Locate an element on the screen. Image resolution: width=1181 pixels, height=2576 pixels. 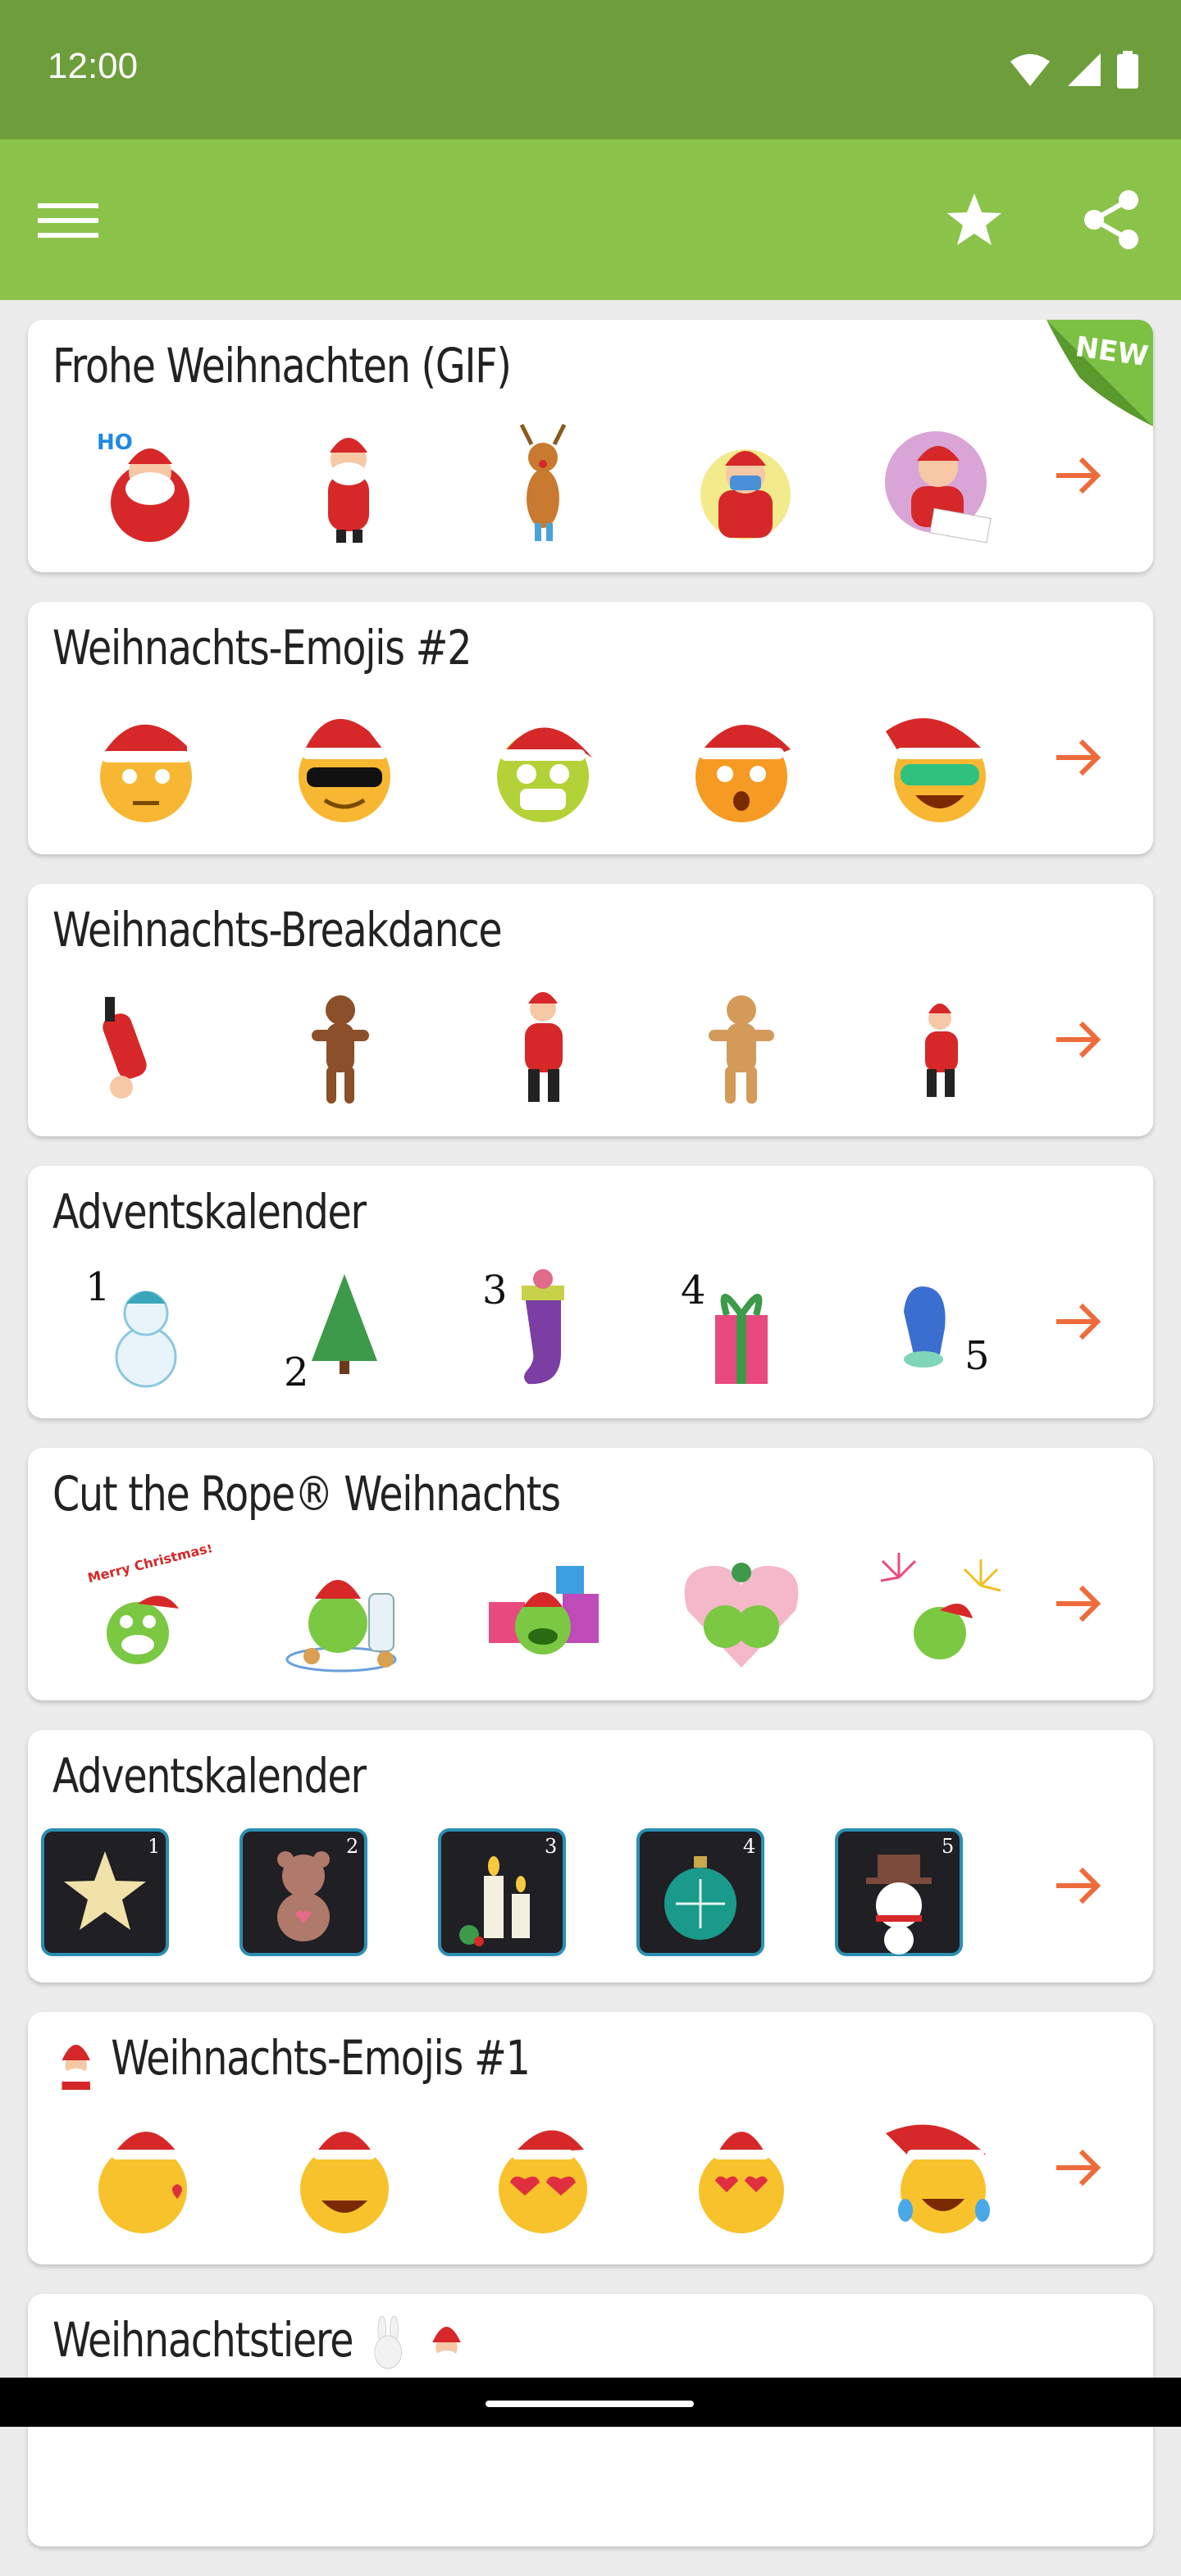
pack-title: Weihnachts-Breakdance is located at coordinates (277, 930).